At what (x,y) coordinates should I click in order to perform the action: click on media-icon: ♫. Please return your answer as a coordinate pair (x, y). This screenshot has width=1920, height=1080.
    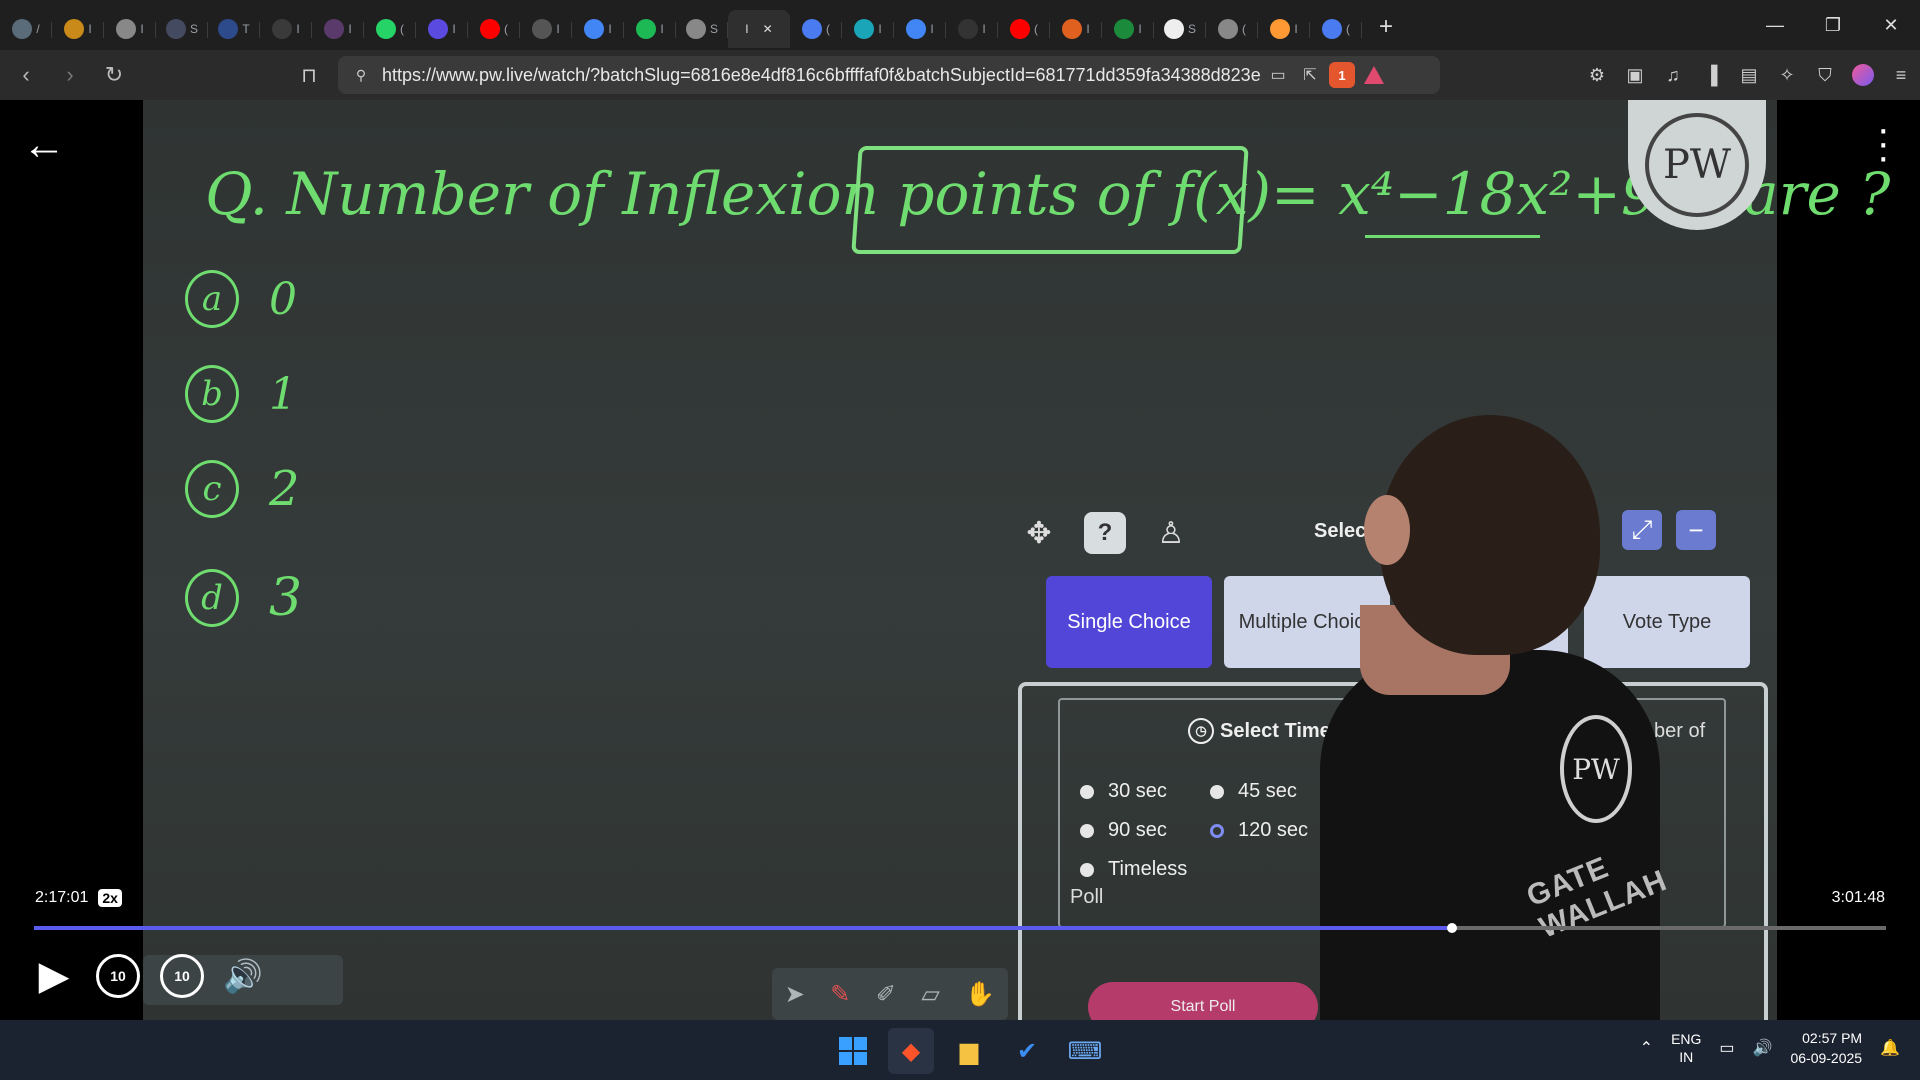
    Looking at the image, I should click on (1673, 75).